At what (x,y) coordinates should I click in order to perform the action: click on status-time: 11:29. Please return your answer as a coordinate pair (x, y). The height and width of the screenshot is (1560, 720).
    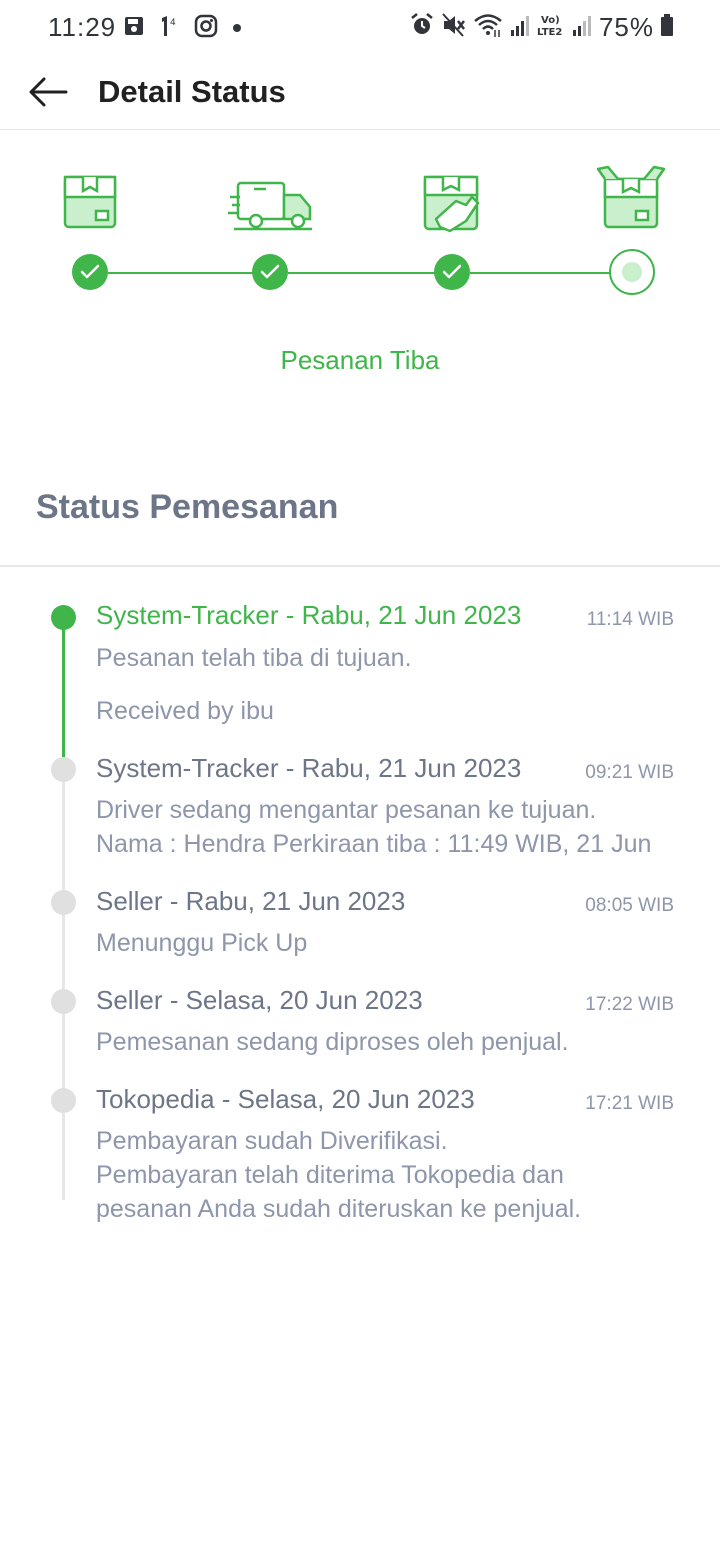
    Looking at the image, I should click on (82, 27).